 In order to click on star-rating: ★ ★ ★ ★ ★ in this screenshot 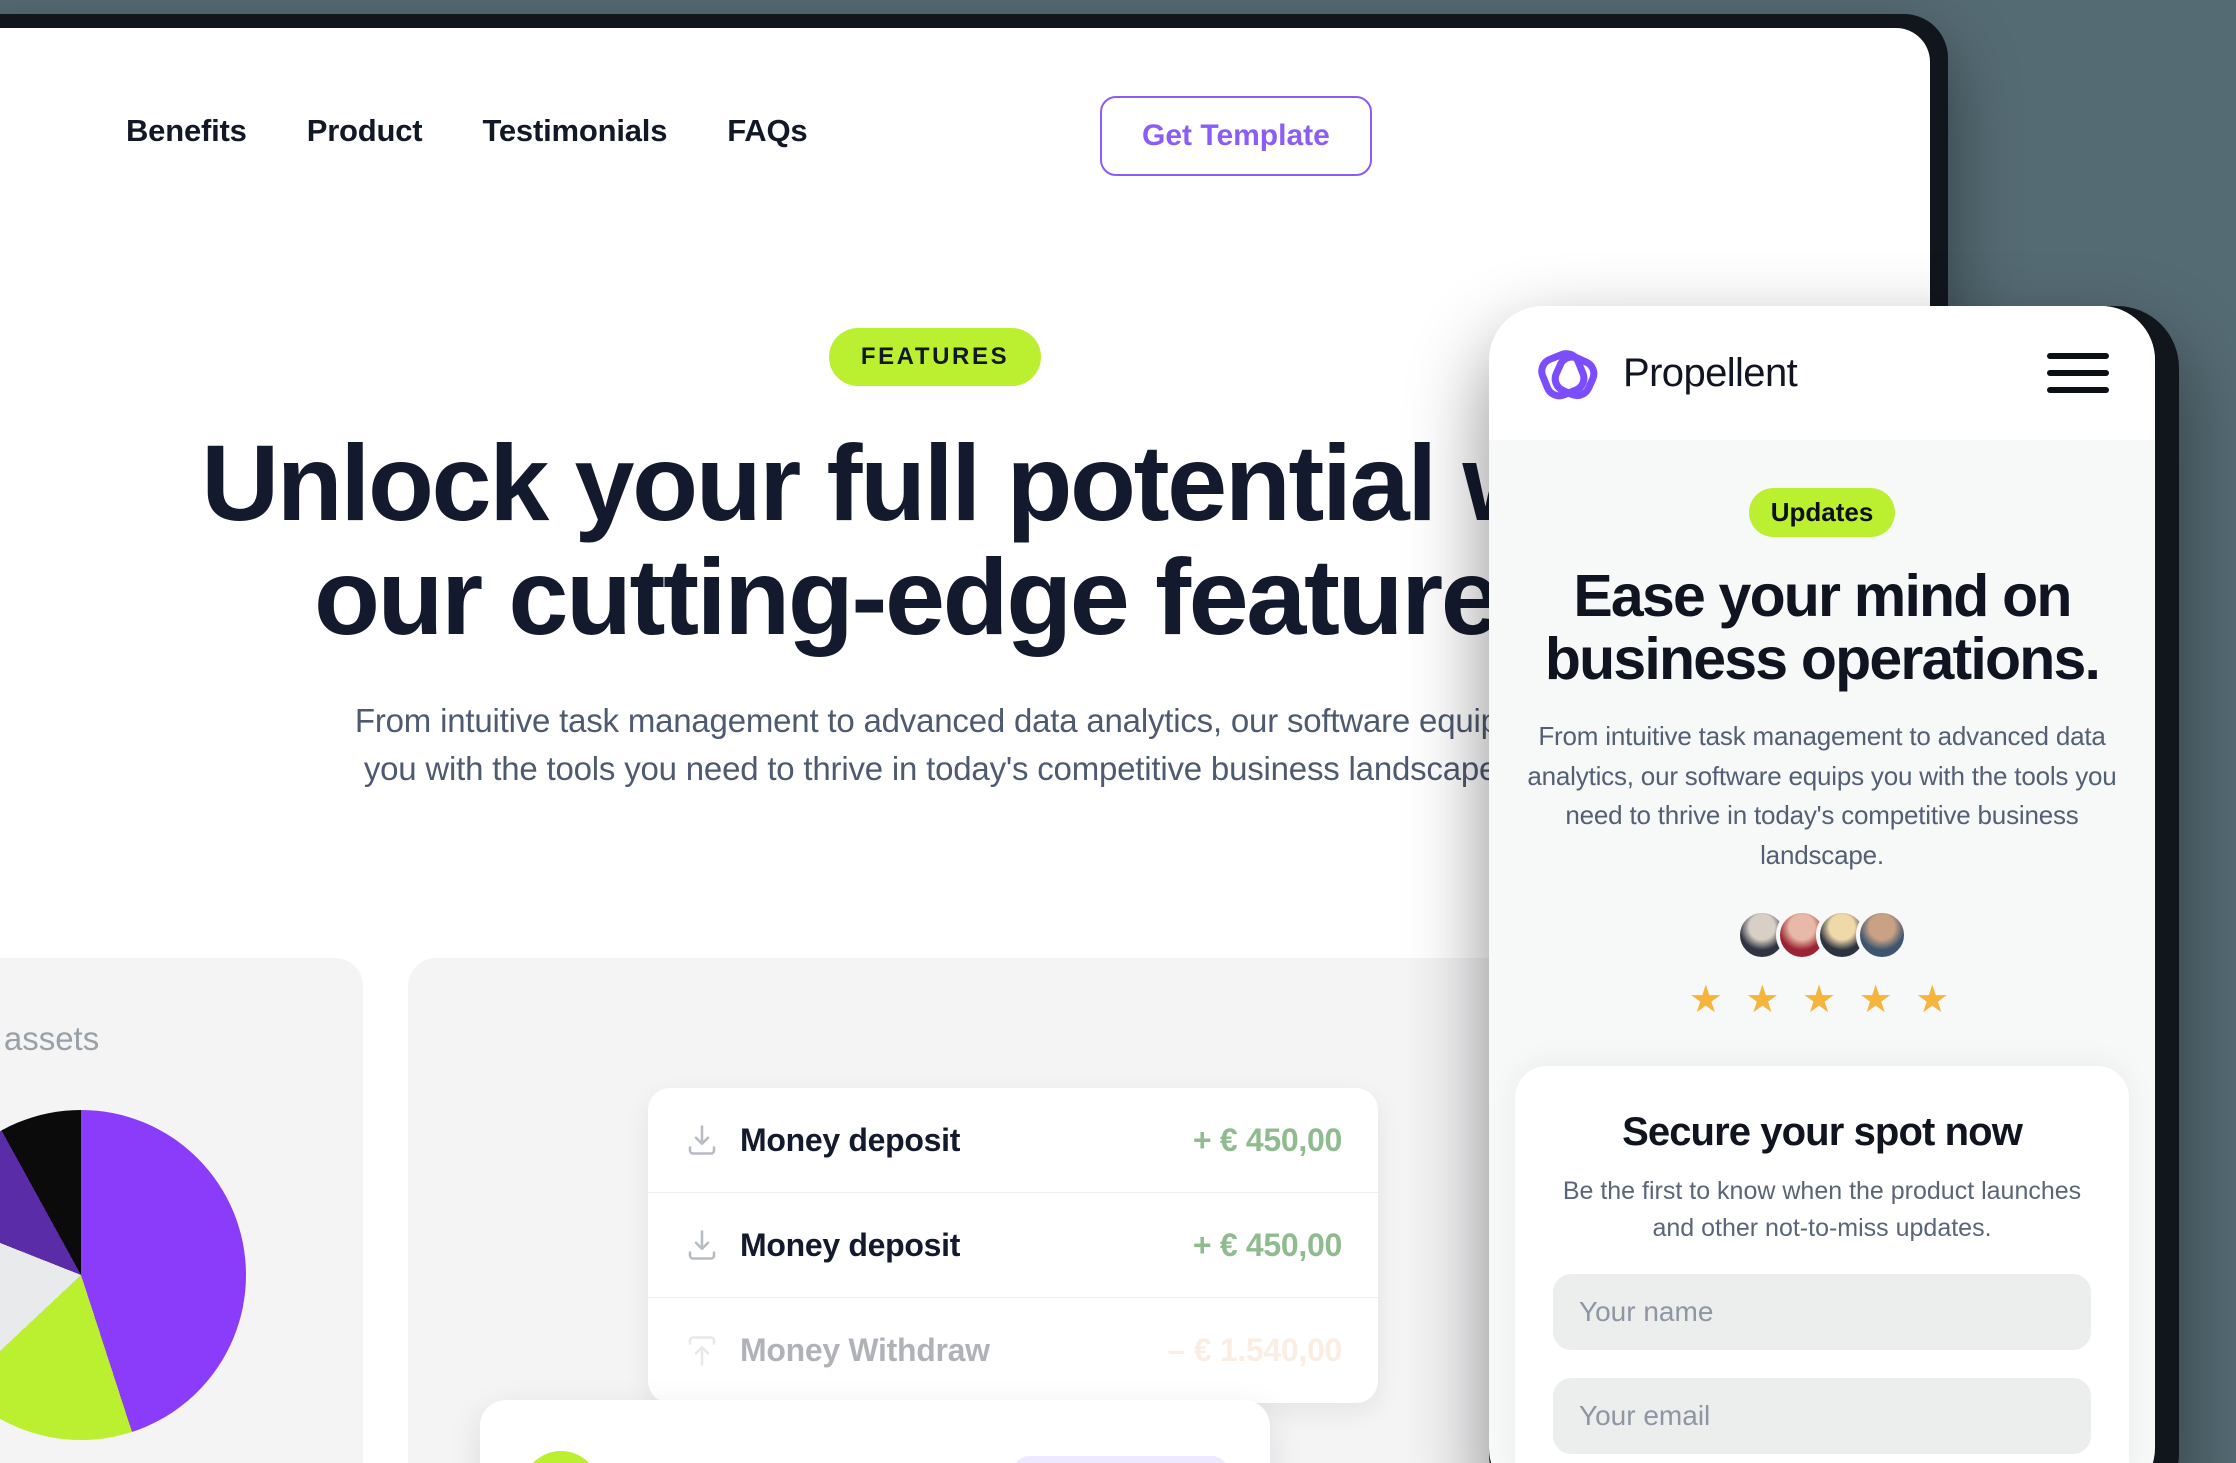, I will do `click(1822, 1000)`.